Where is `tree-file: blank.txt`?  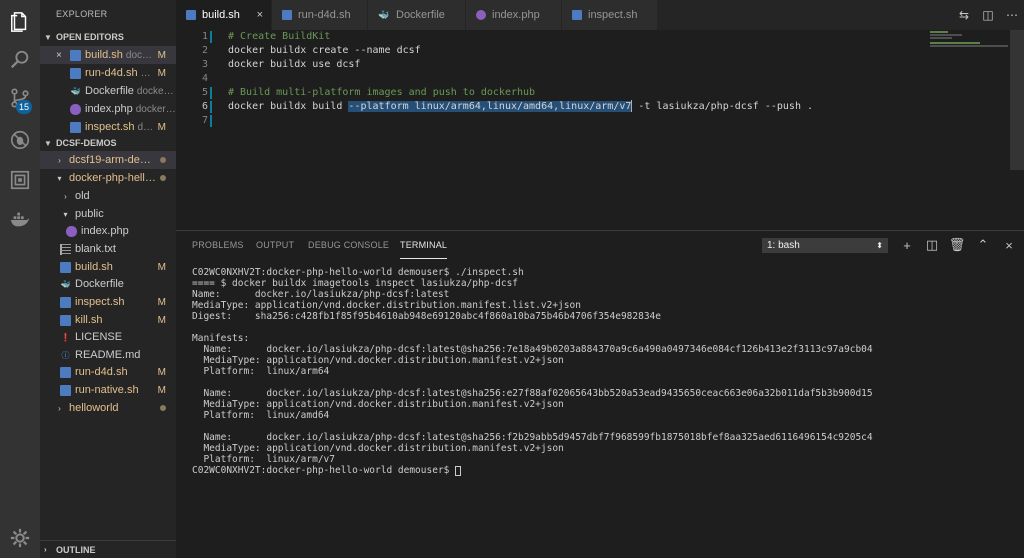 tree-file: blank.txt is located at coordinates (108, 249).